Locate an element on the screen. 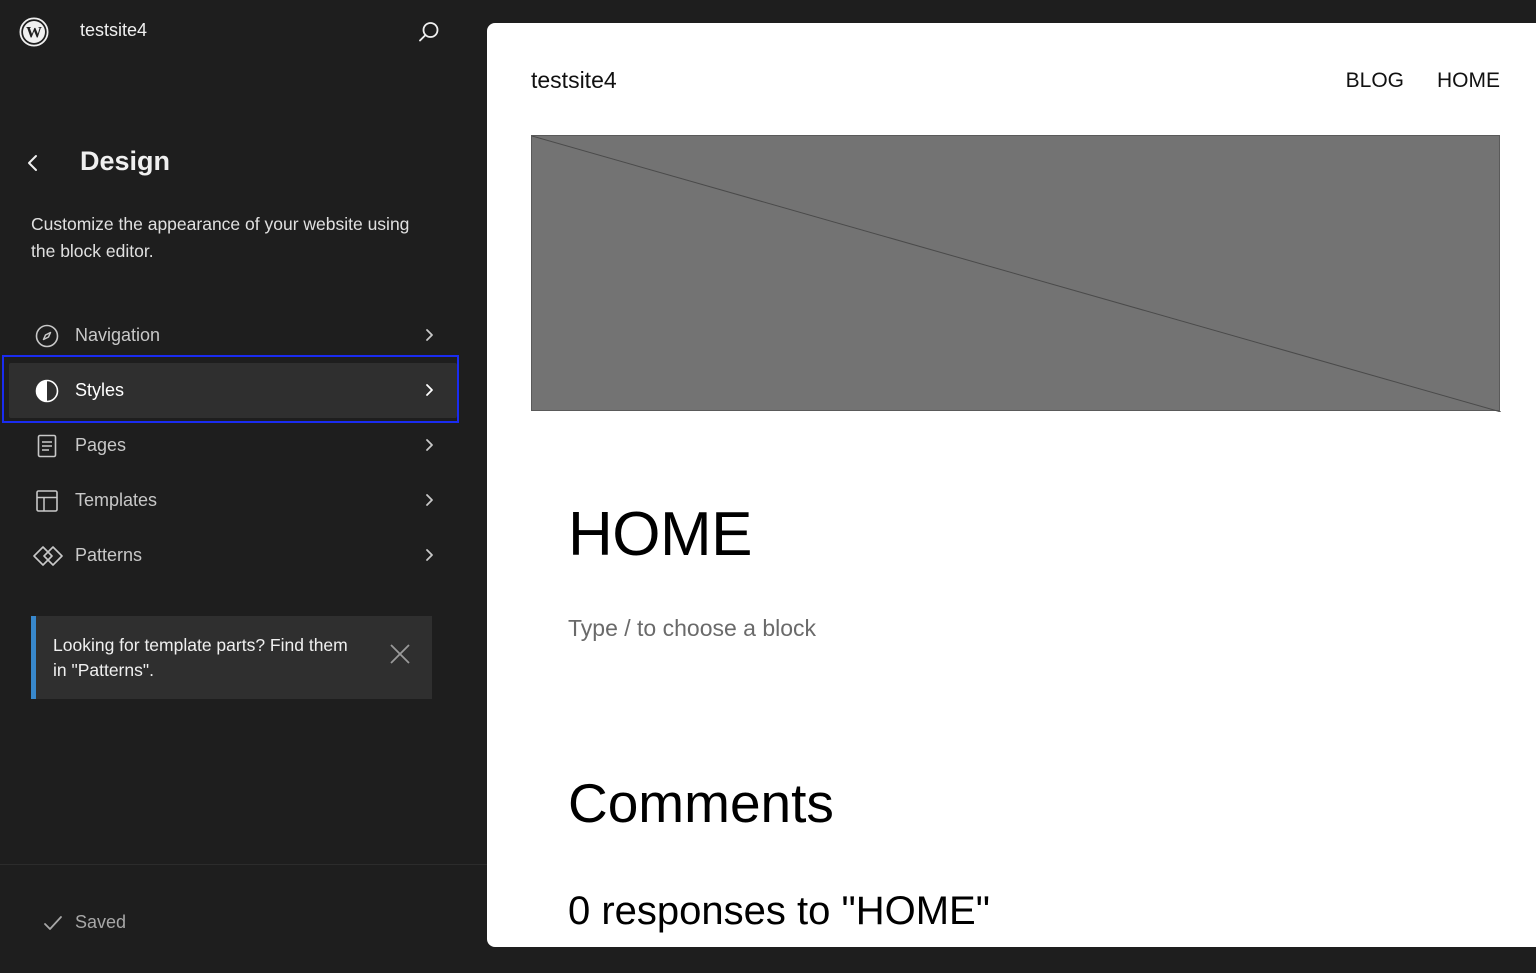  svg-text: W is located at coordinates (34, 33).